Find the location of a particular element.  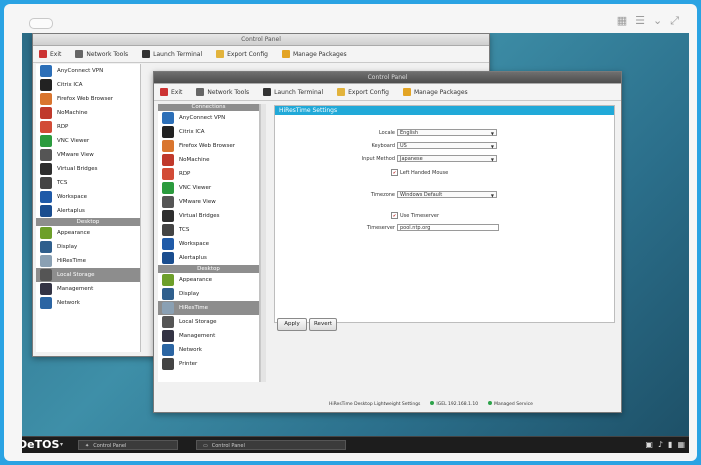

back-toolbar-exit: Exit is located at coordinates (50, 54).